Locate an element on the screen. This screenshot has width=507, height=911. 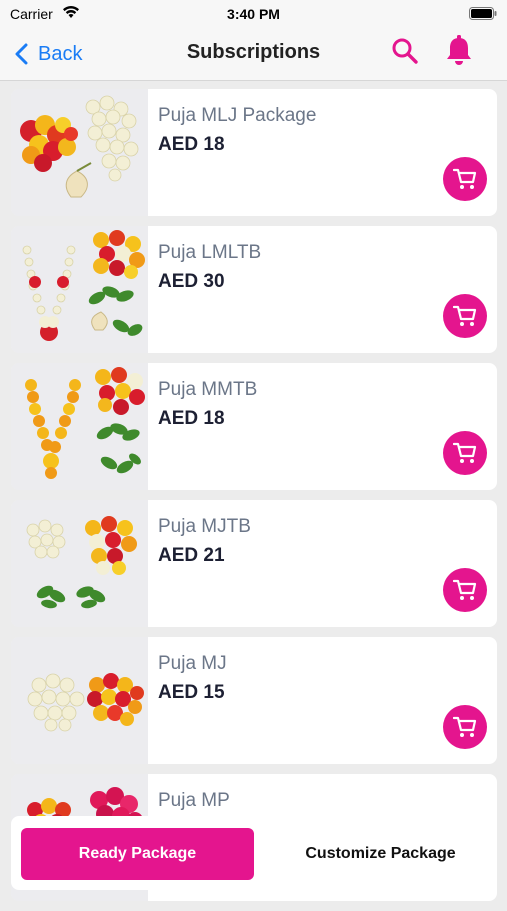
product-card: Puja MLJ Package AED 18 is located at coordinates (254, 152).